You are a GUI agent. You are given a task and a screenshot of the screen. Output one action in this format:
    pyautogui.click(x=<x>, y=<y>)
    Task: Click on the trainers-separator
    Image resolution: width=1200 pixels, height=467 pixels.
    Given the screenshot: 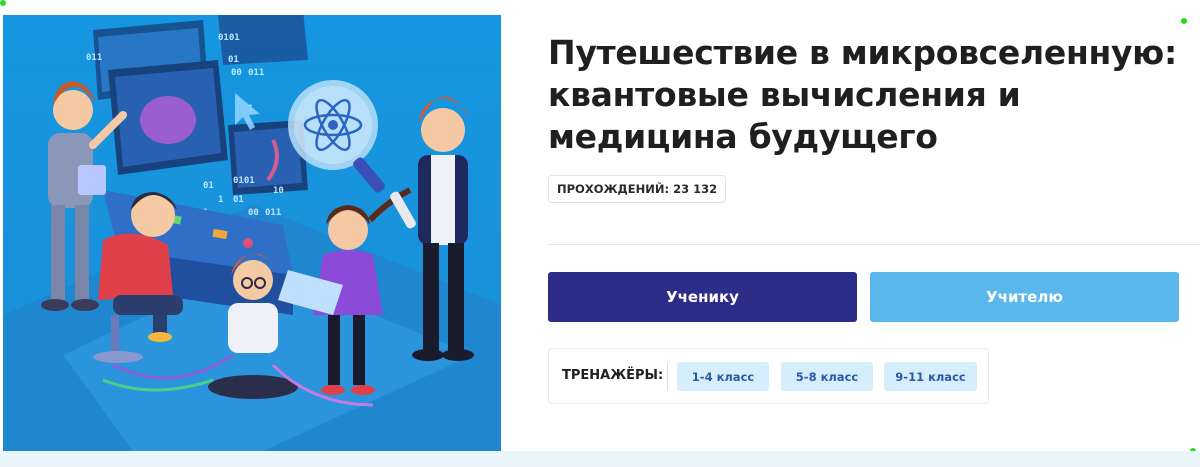 What is the action you would take?
    pyautogui.click(x=667, y=377)
    